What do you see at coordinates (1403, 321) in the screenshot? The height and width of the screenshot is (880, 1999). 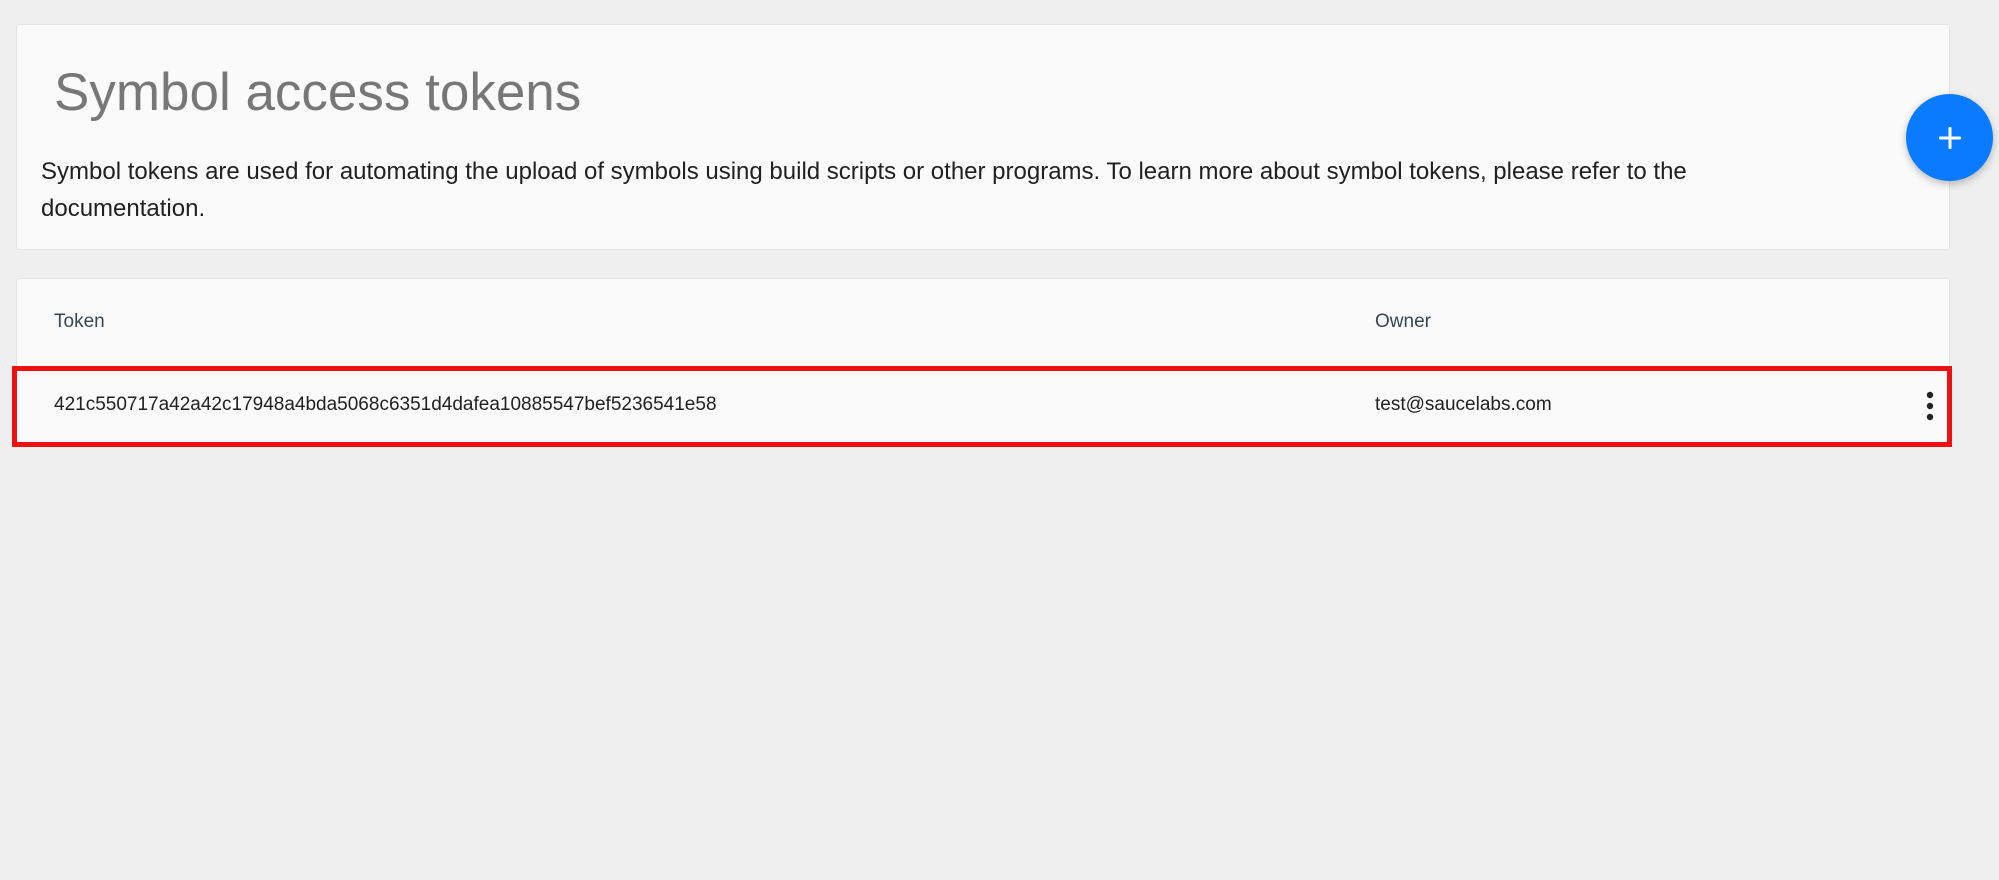 I see `column-header-owner: Owner` at bounding box center [1403, 321].